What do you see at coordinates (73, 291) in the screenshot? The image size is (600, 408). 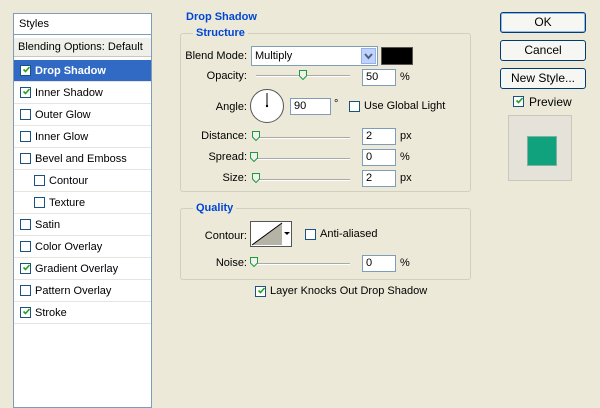 I see `style-item-label: Pattern Overlay` at bounding box center [73, 291].